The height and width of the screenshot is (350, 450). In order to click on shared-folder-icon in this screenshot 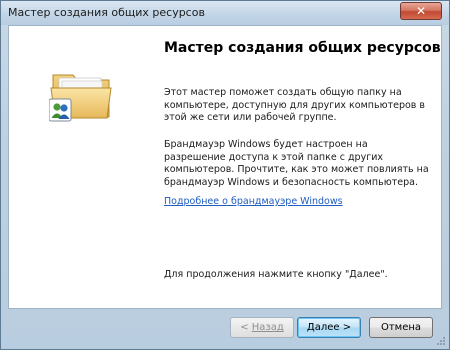, I will do `click(80, 98)`.